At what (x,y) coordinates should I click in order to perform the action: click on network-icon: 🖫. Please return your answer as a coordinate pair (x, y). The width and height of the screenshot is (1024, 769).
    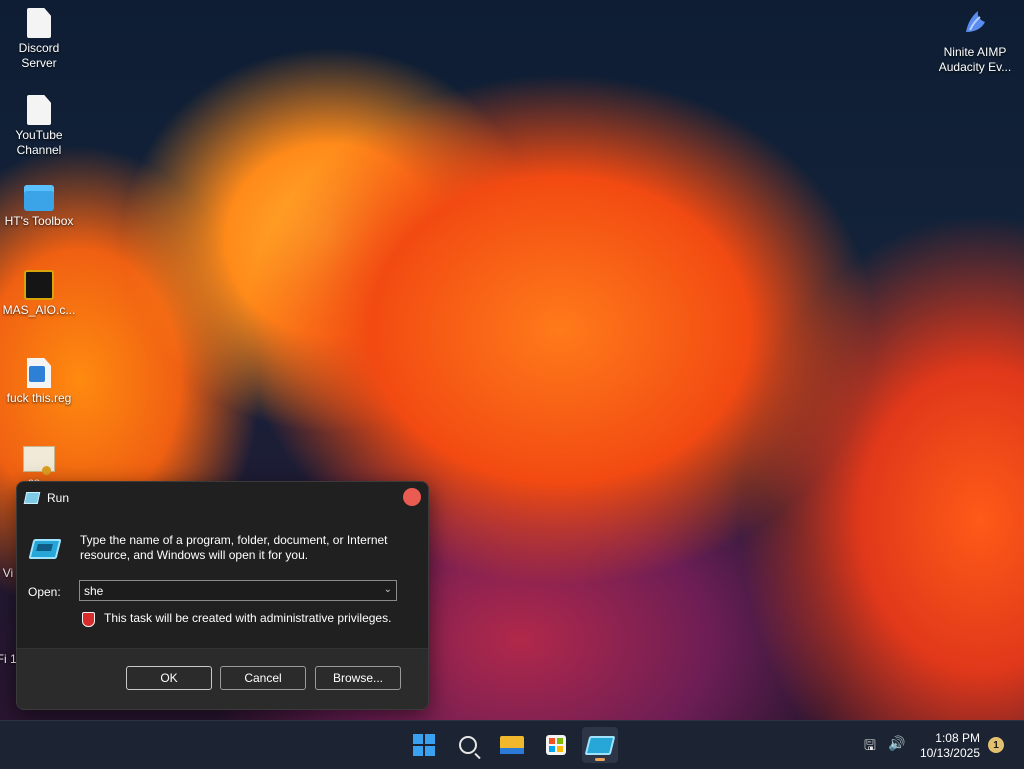
    Looking at the image, I should click on (870, 747).